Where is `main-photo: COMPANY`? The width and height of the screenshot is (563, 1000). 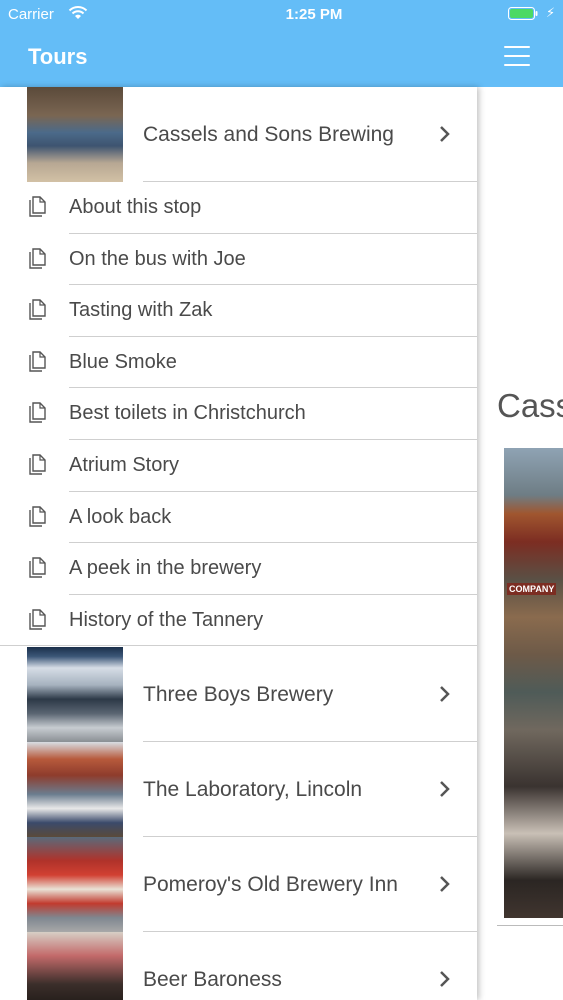
main-photo: COMPANY is located at coordinates (533, 683).